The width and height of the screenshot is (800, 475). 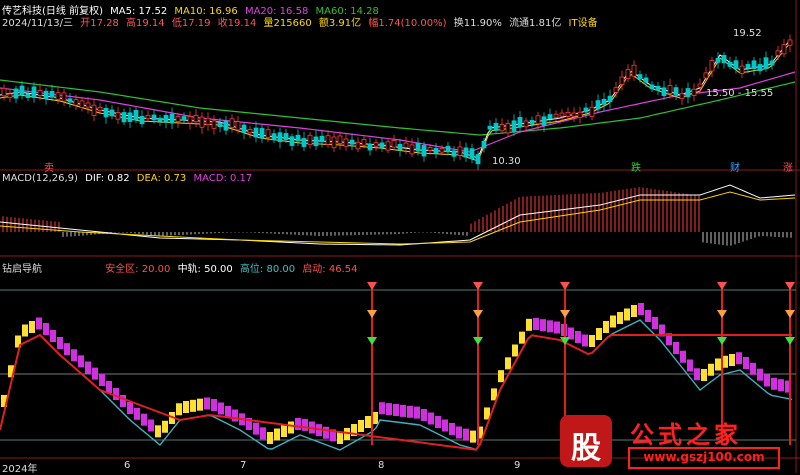 What do you see at coordinates (381, 465) in the screenshot?
I see `time-axis-aug: 8` at bounding box center [381, 465].